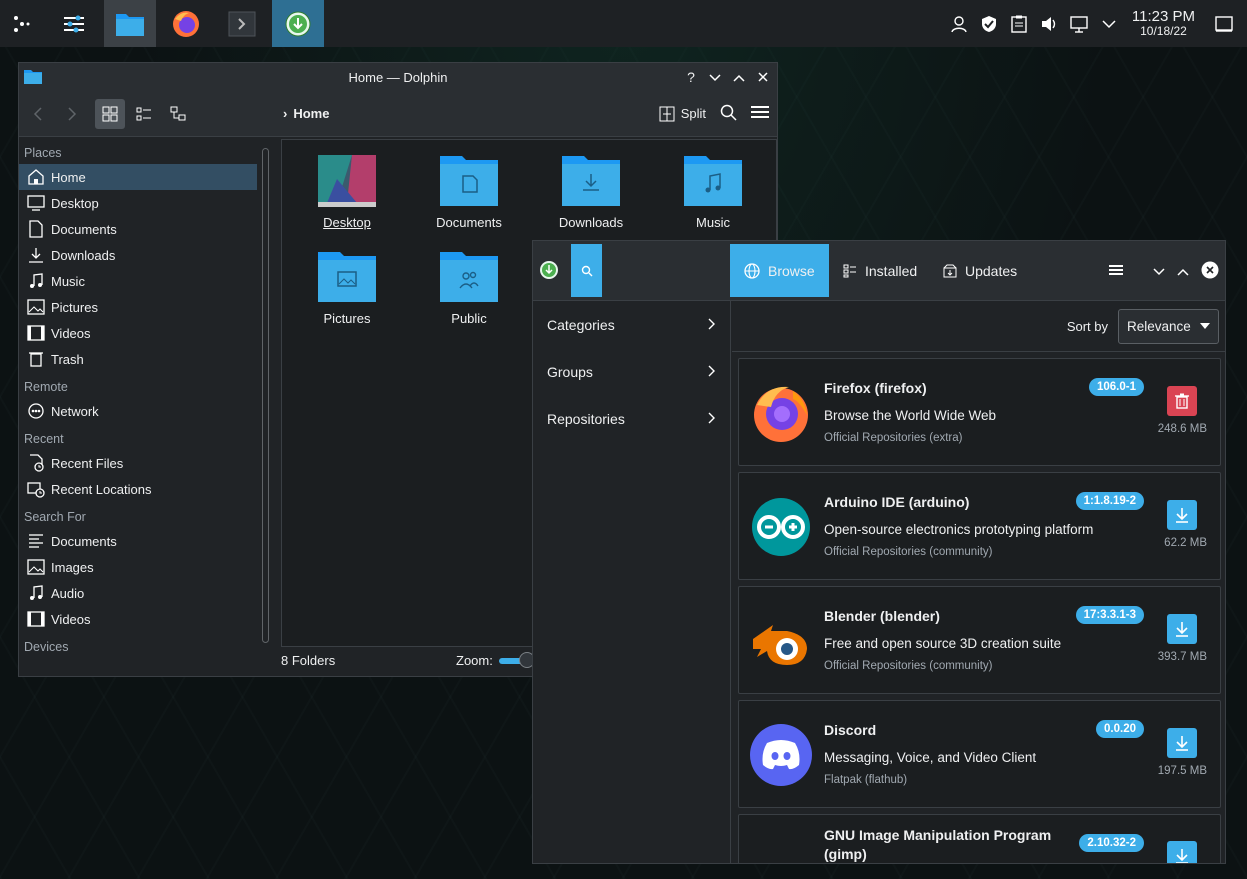 This screenshot has height=879, width=1247. I want to click on remove-button, so click(1182, 401).